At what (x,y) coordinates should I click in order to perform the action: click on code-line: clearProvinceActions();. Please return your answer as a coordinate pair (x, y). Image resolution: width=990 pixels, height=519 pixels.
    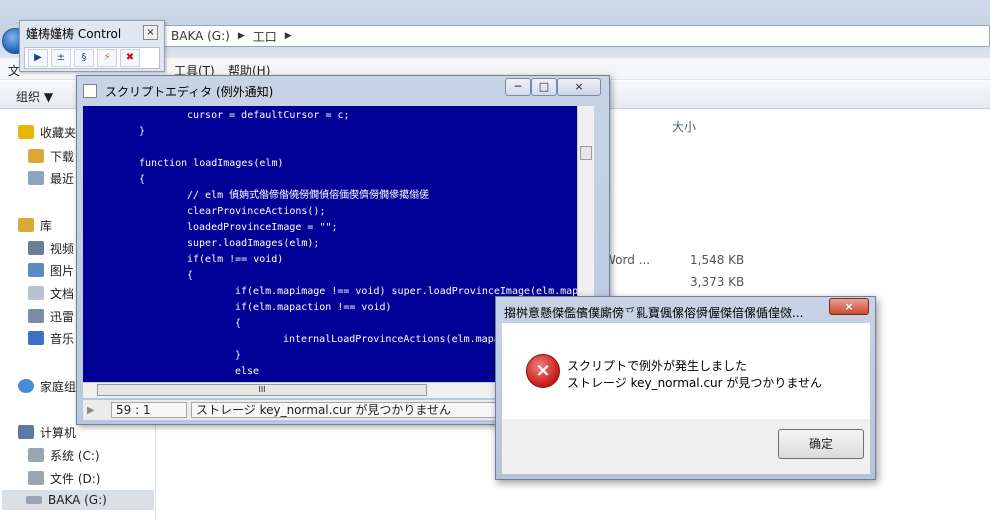
    Looking at the image, I should click on (256, 211).